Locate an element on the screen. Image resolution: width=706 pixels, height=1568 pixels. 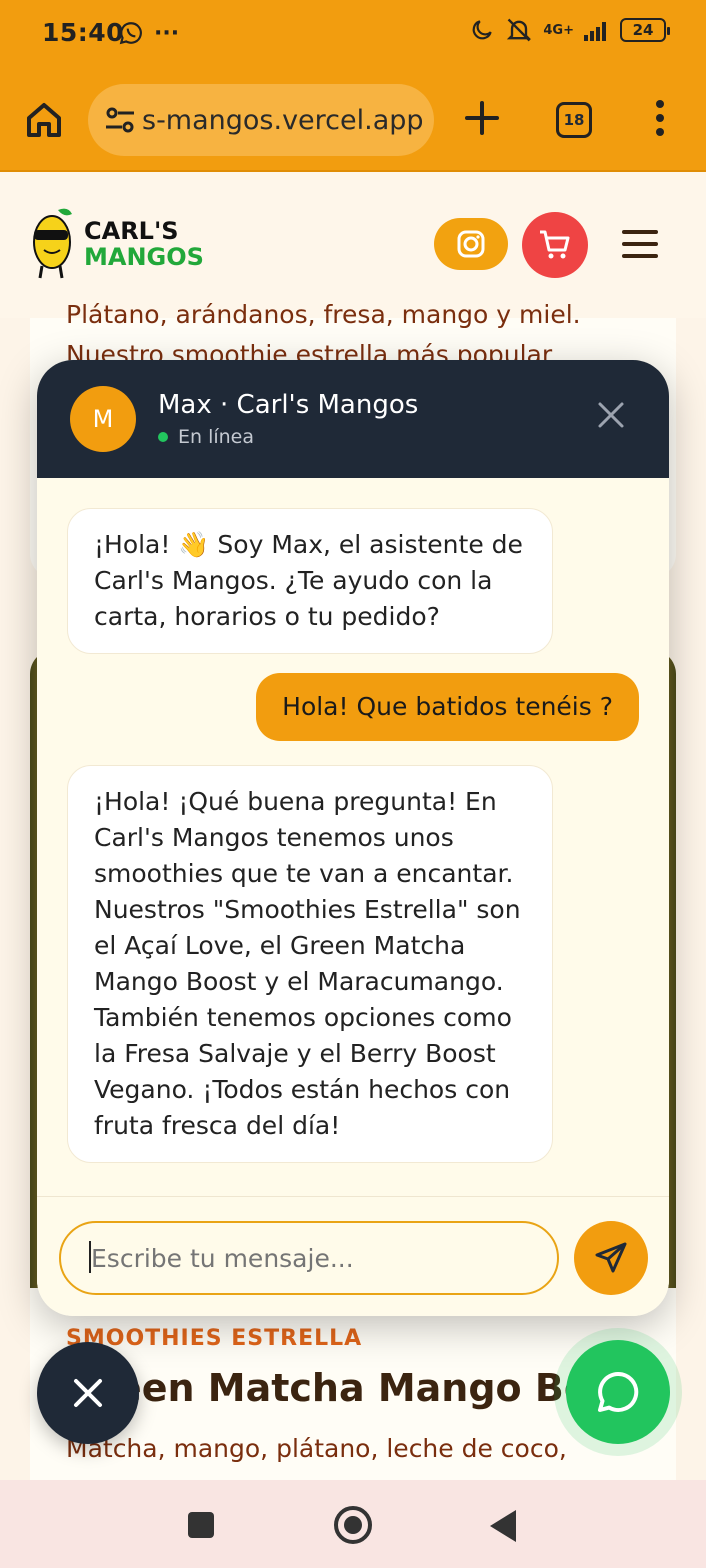
url-text: s-mangos.vercel.app is located at coordinates (283, 120).